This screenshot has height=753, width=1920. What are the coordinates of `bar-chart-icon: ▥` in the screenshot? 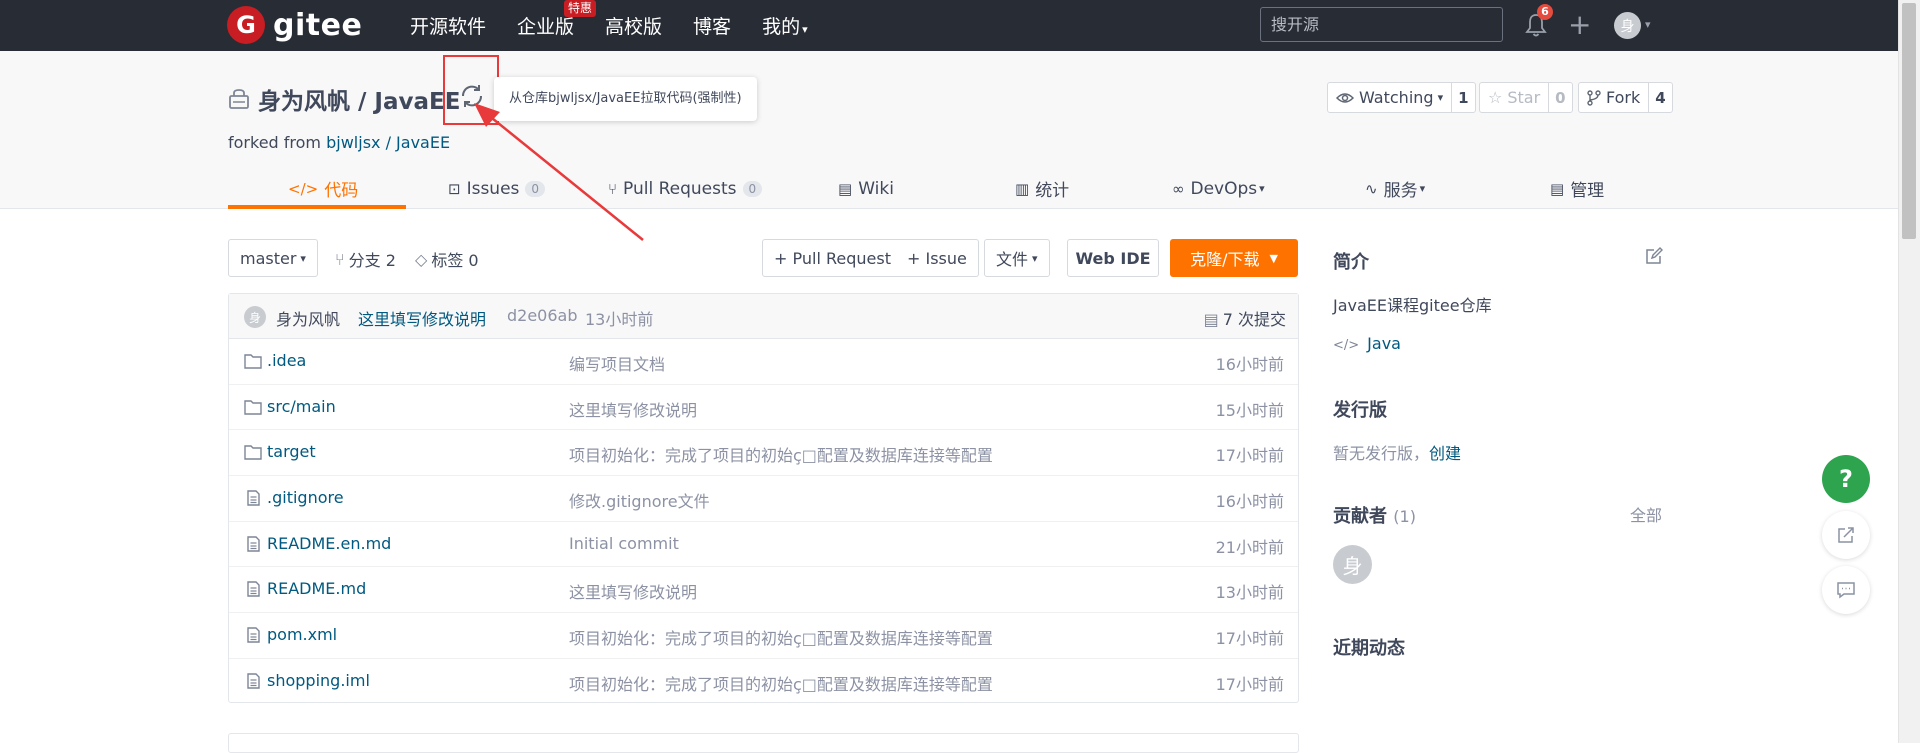 It's located at (1022, 188).